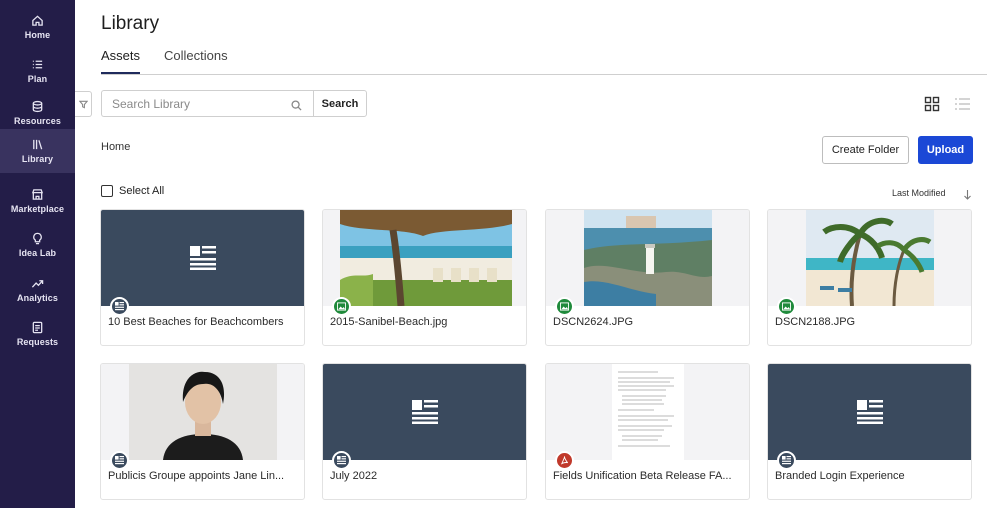  I want to click on lightbulb-icon, so click(37, 238).